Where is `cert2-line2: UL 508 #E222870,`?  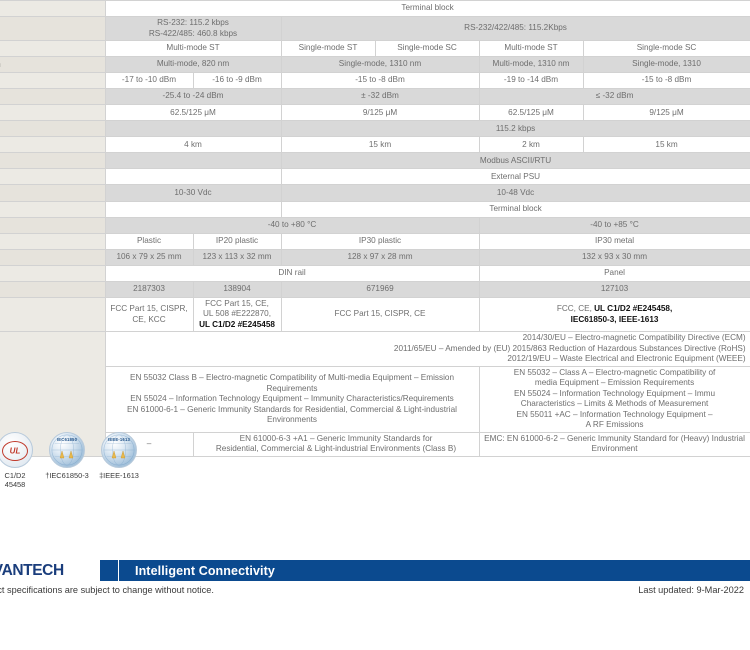 cert2-line2: UL 508 #E222870, is located at coordinates (237, 314).